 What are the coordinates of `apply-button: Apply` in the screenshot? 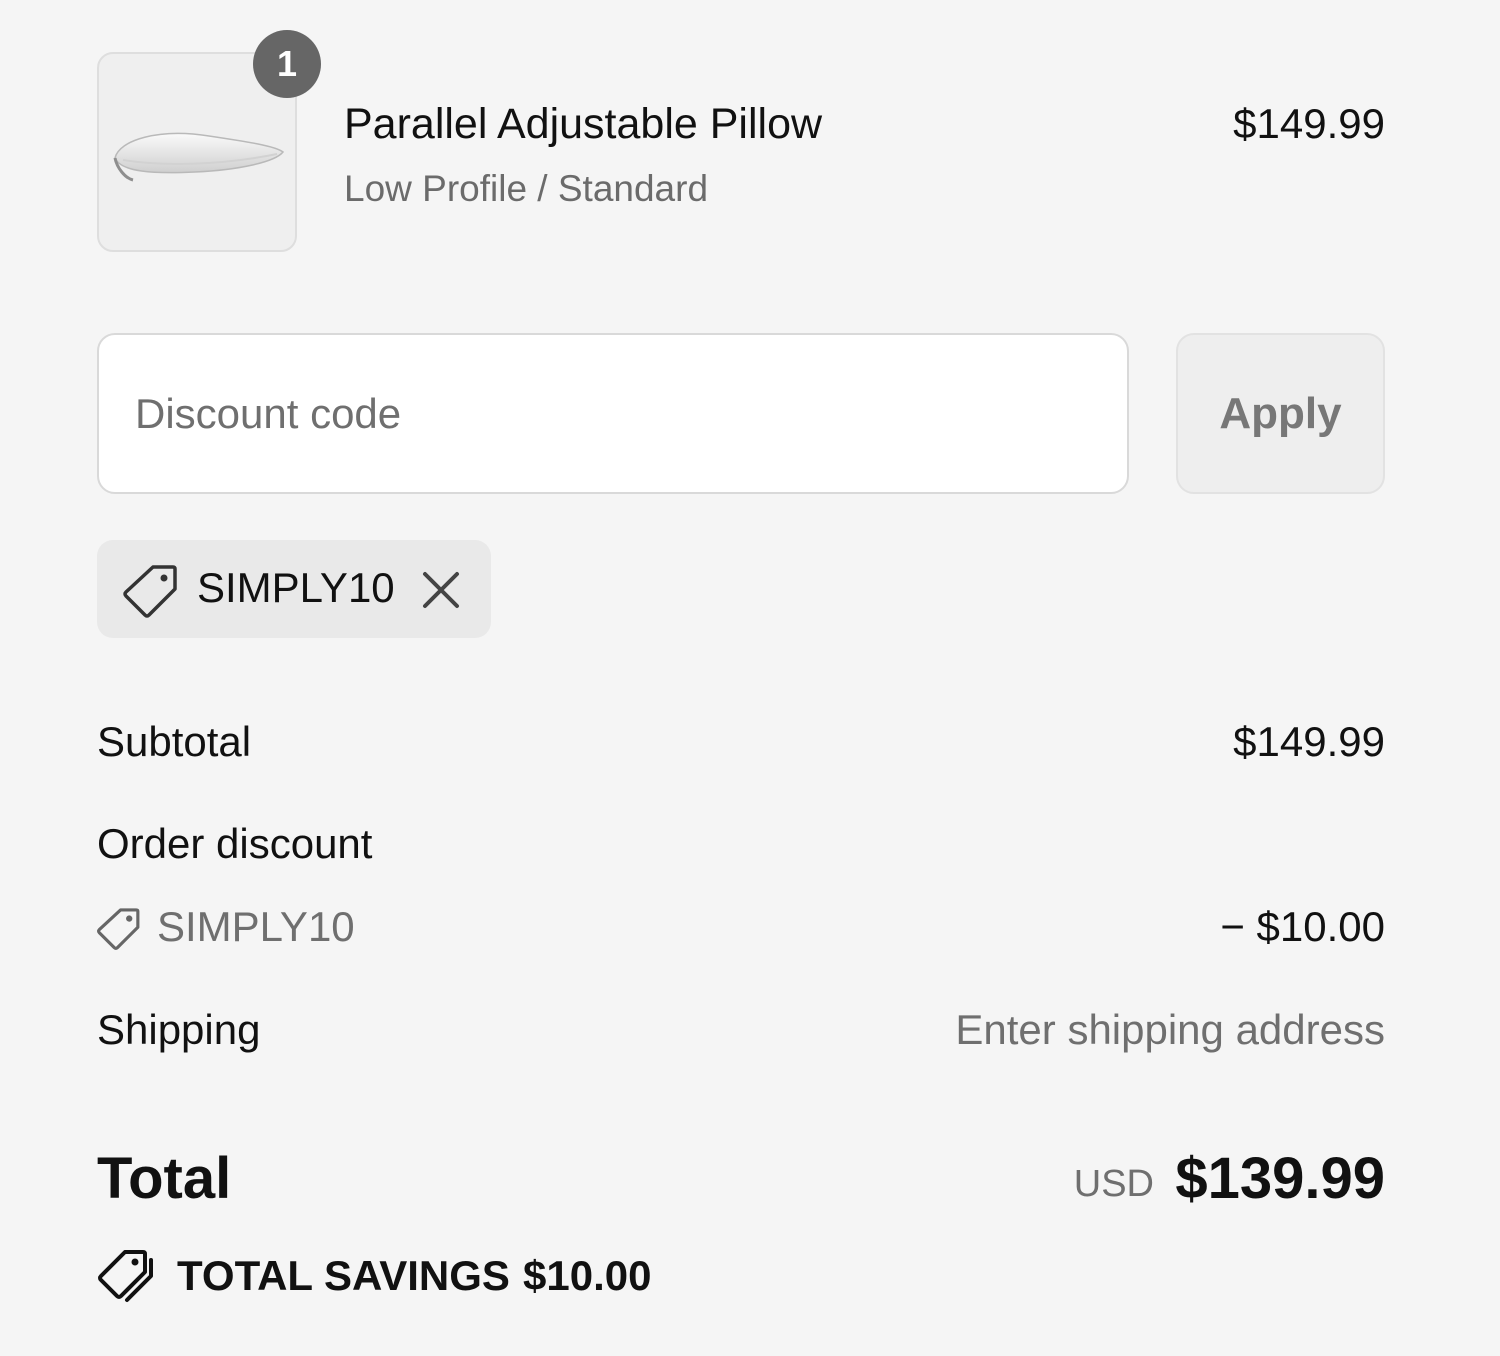 It's located at (1280, 413).